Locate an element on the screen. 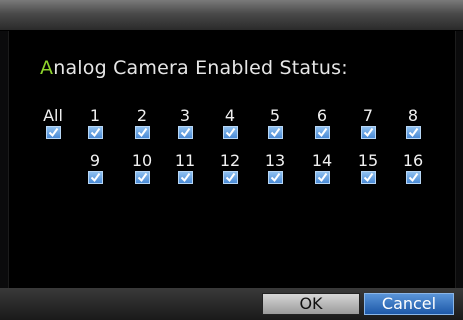 The height and width of the screenshot is (320, 463). camera-15-checkbox is located at coordinates (368, 177).